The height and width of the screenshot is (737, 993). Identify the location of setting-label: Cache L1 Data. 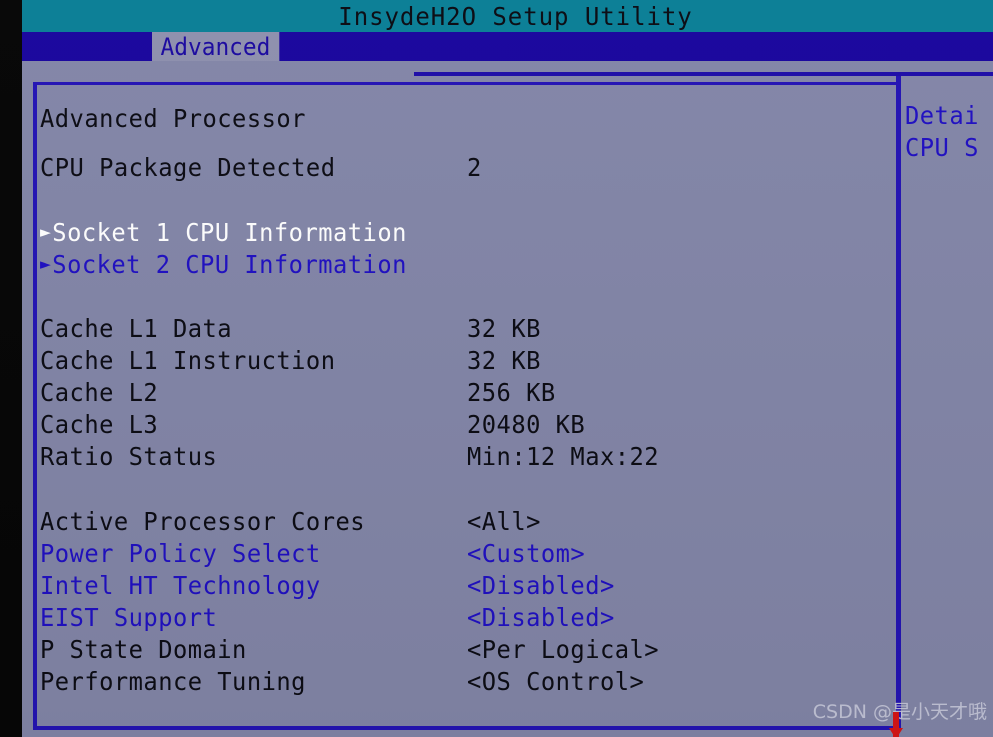
(136, 328).